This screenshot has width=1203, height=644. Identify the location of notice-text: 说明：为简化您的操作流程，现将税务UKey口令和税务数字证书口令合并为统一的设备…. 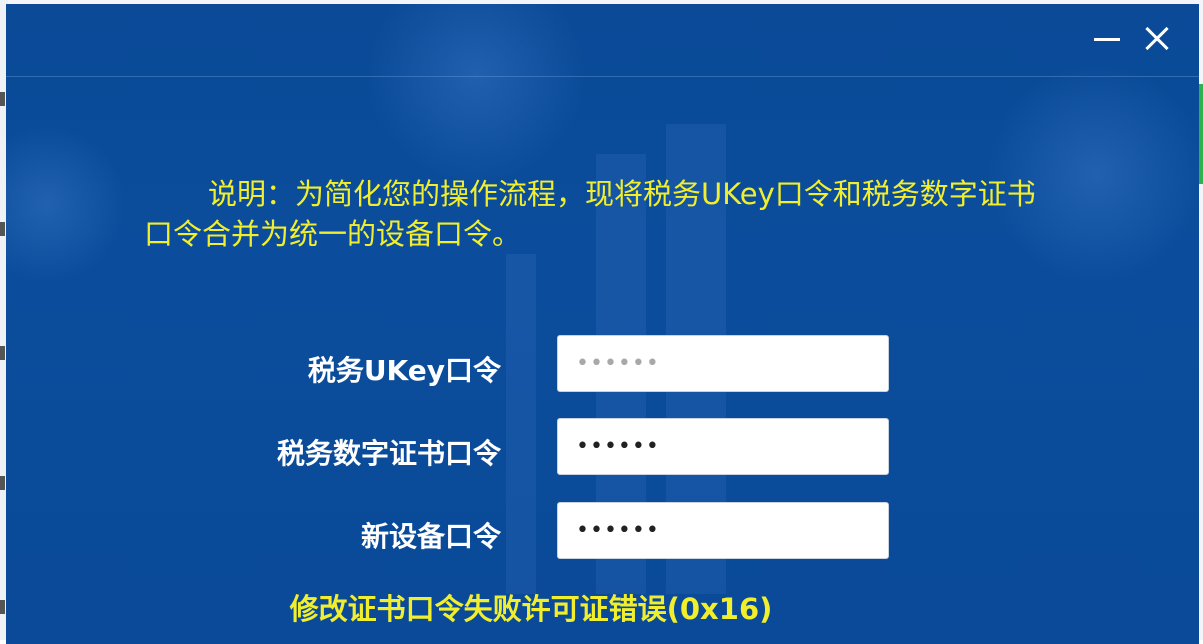
(590, 214).